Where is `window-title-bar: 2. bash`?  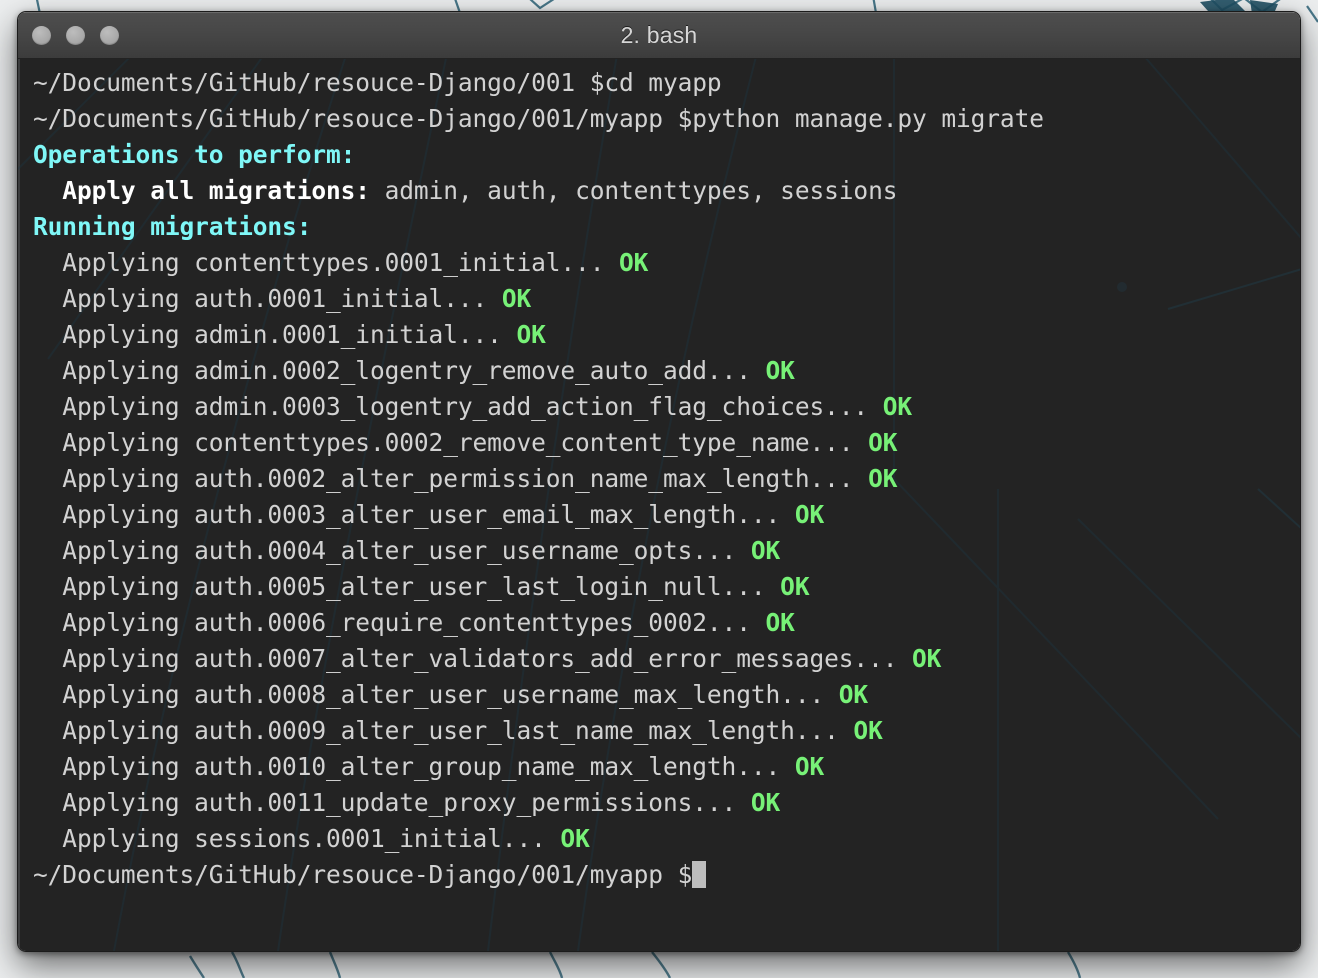 window-title-bar: 2. bash is located at coordinates (659, 35).